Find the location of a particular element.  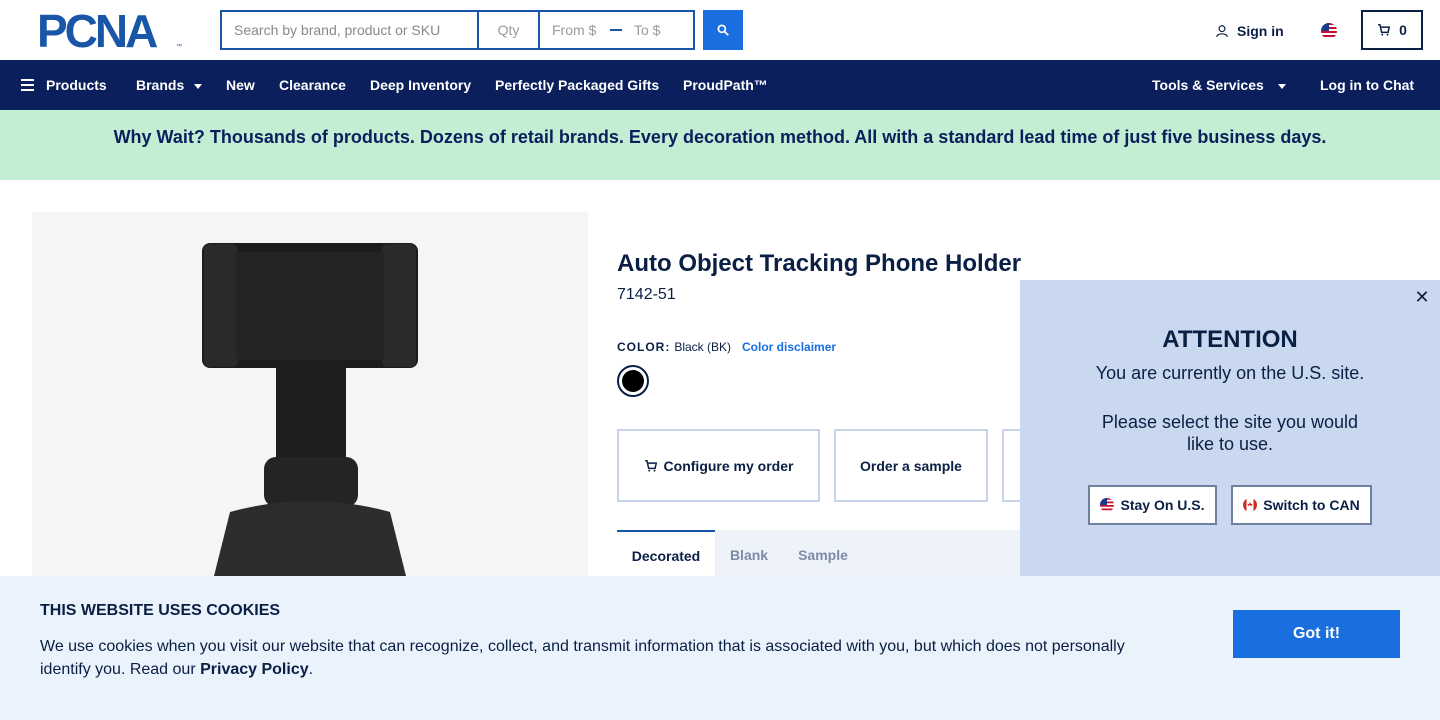

nav-gifts: Perfectly Packaged Gifts is located at coordinates (577, 85).